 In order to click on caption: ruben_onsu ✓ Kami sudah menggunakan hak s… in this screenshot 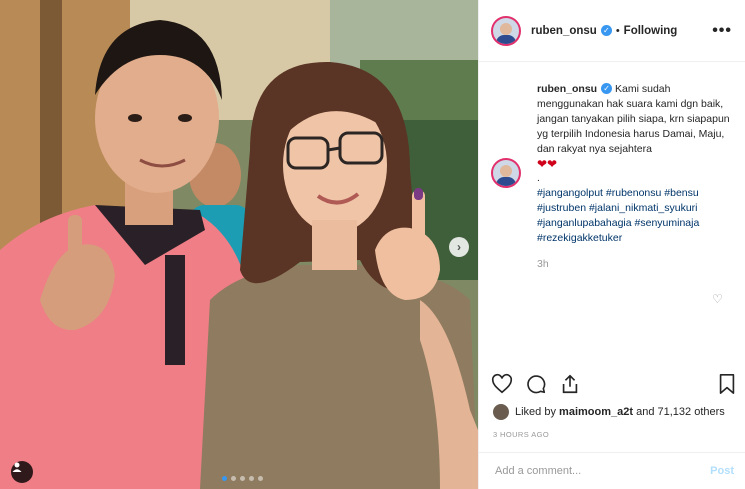, I will do `click(636, 119)`.